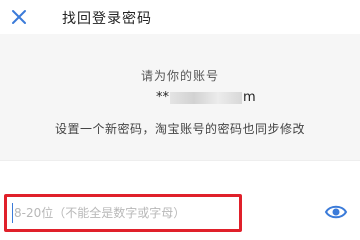 This screenshot has height=240, width=360. I want to click on divider, so click(180, 160).